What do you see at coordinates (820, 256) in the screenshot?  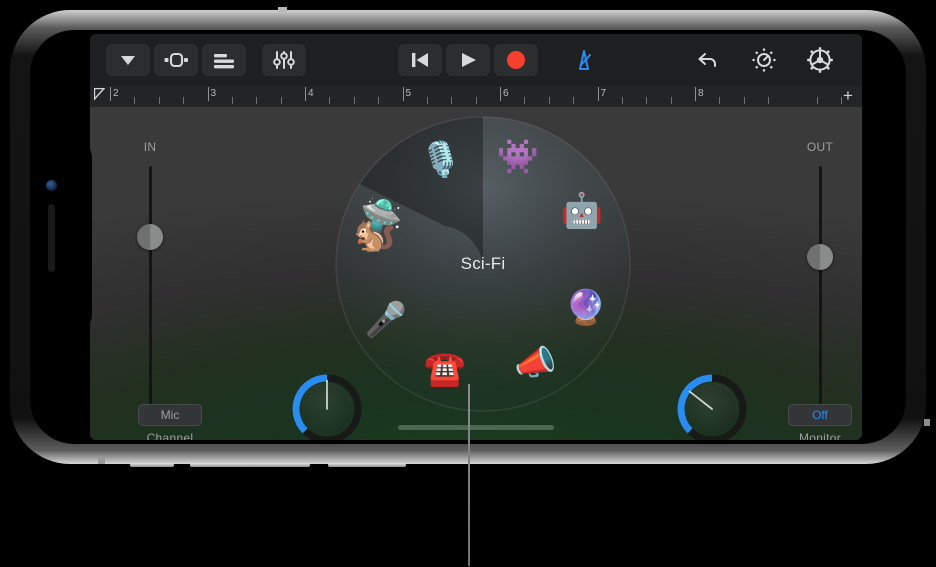 I see `output-fader-knob` at bounding box center [820, 256].